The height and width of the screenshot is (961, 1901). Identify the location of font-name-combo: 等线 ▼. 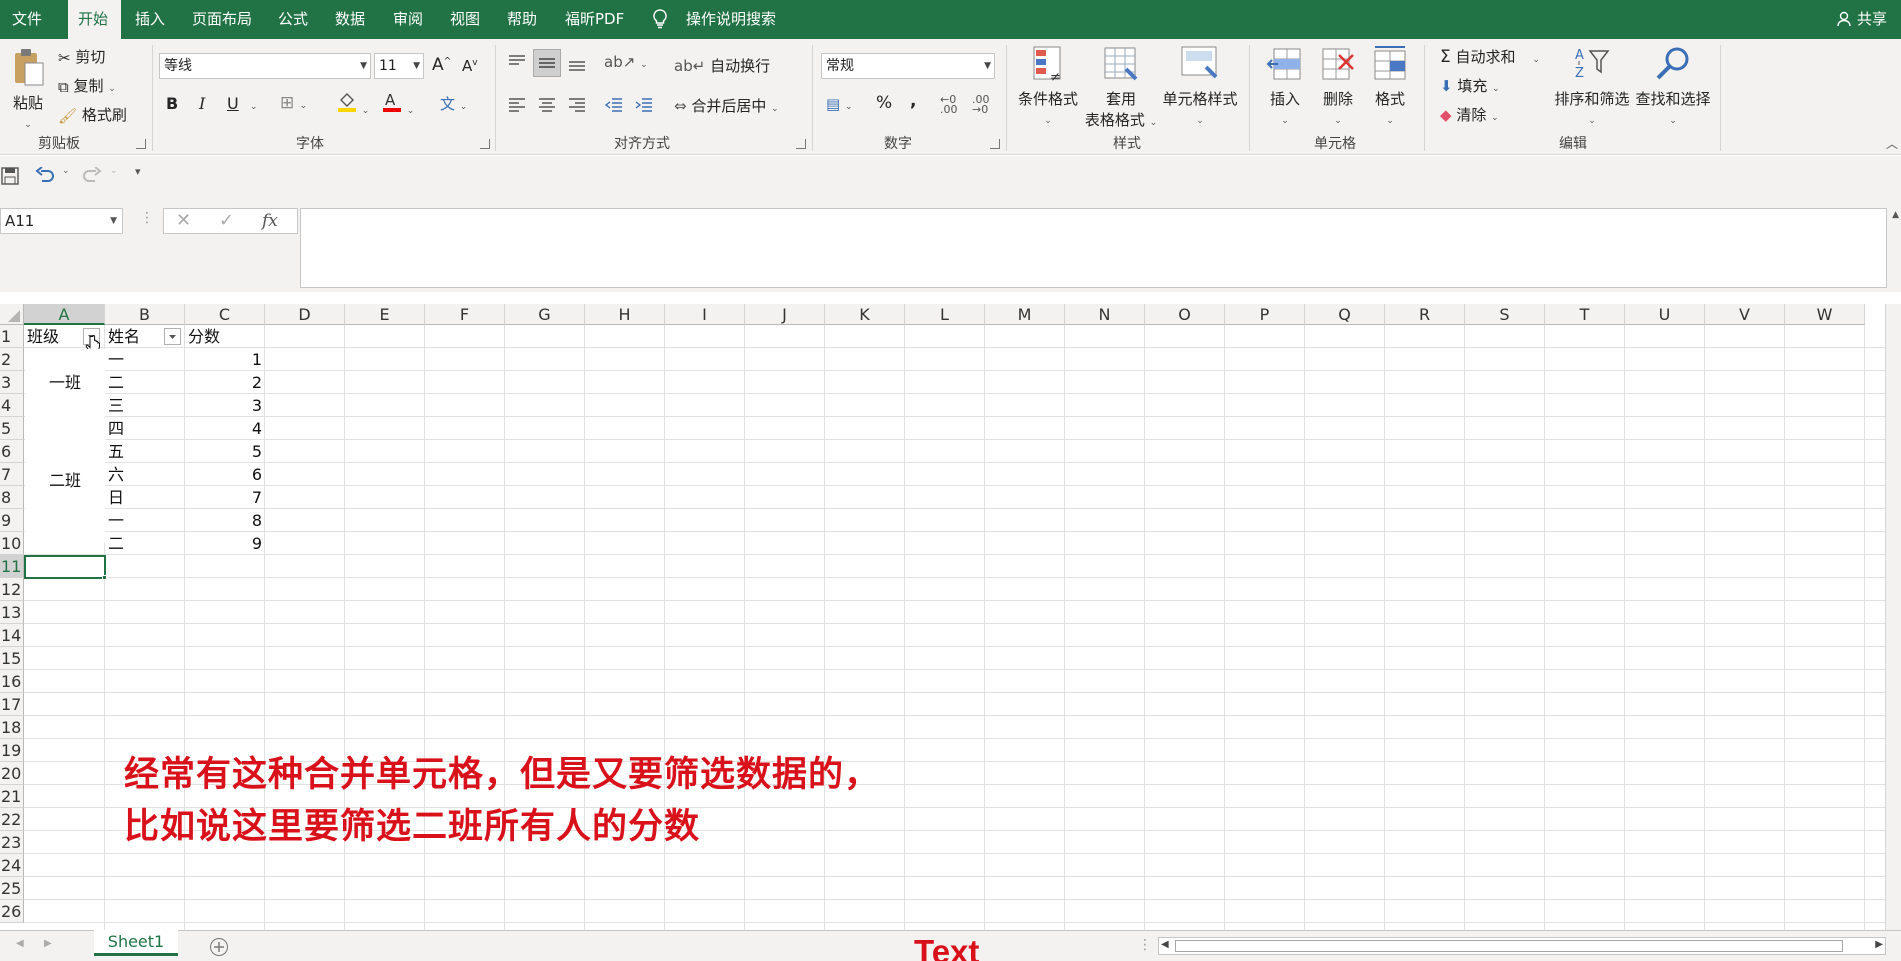
(265, 66).